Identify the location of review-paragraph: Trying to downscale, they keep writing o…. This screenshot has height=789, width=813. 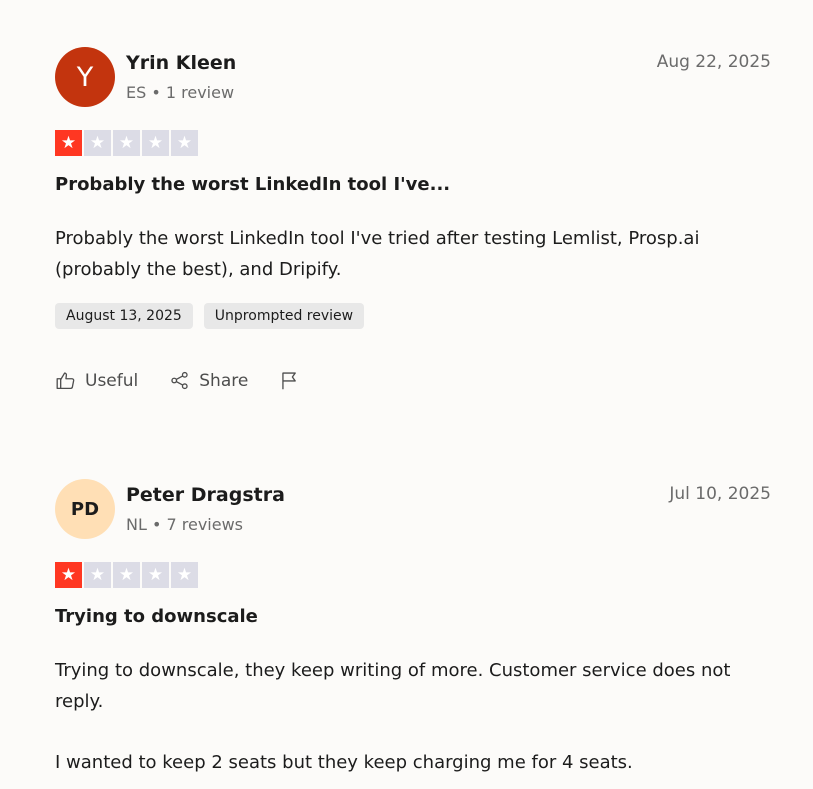
(393, 686).